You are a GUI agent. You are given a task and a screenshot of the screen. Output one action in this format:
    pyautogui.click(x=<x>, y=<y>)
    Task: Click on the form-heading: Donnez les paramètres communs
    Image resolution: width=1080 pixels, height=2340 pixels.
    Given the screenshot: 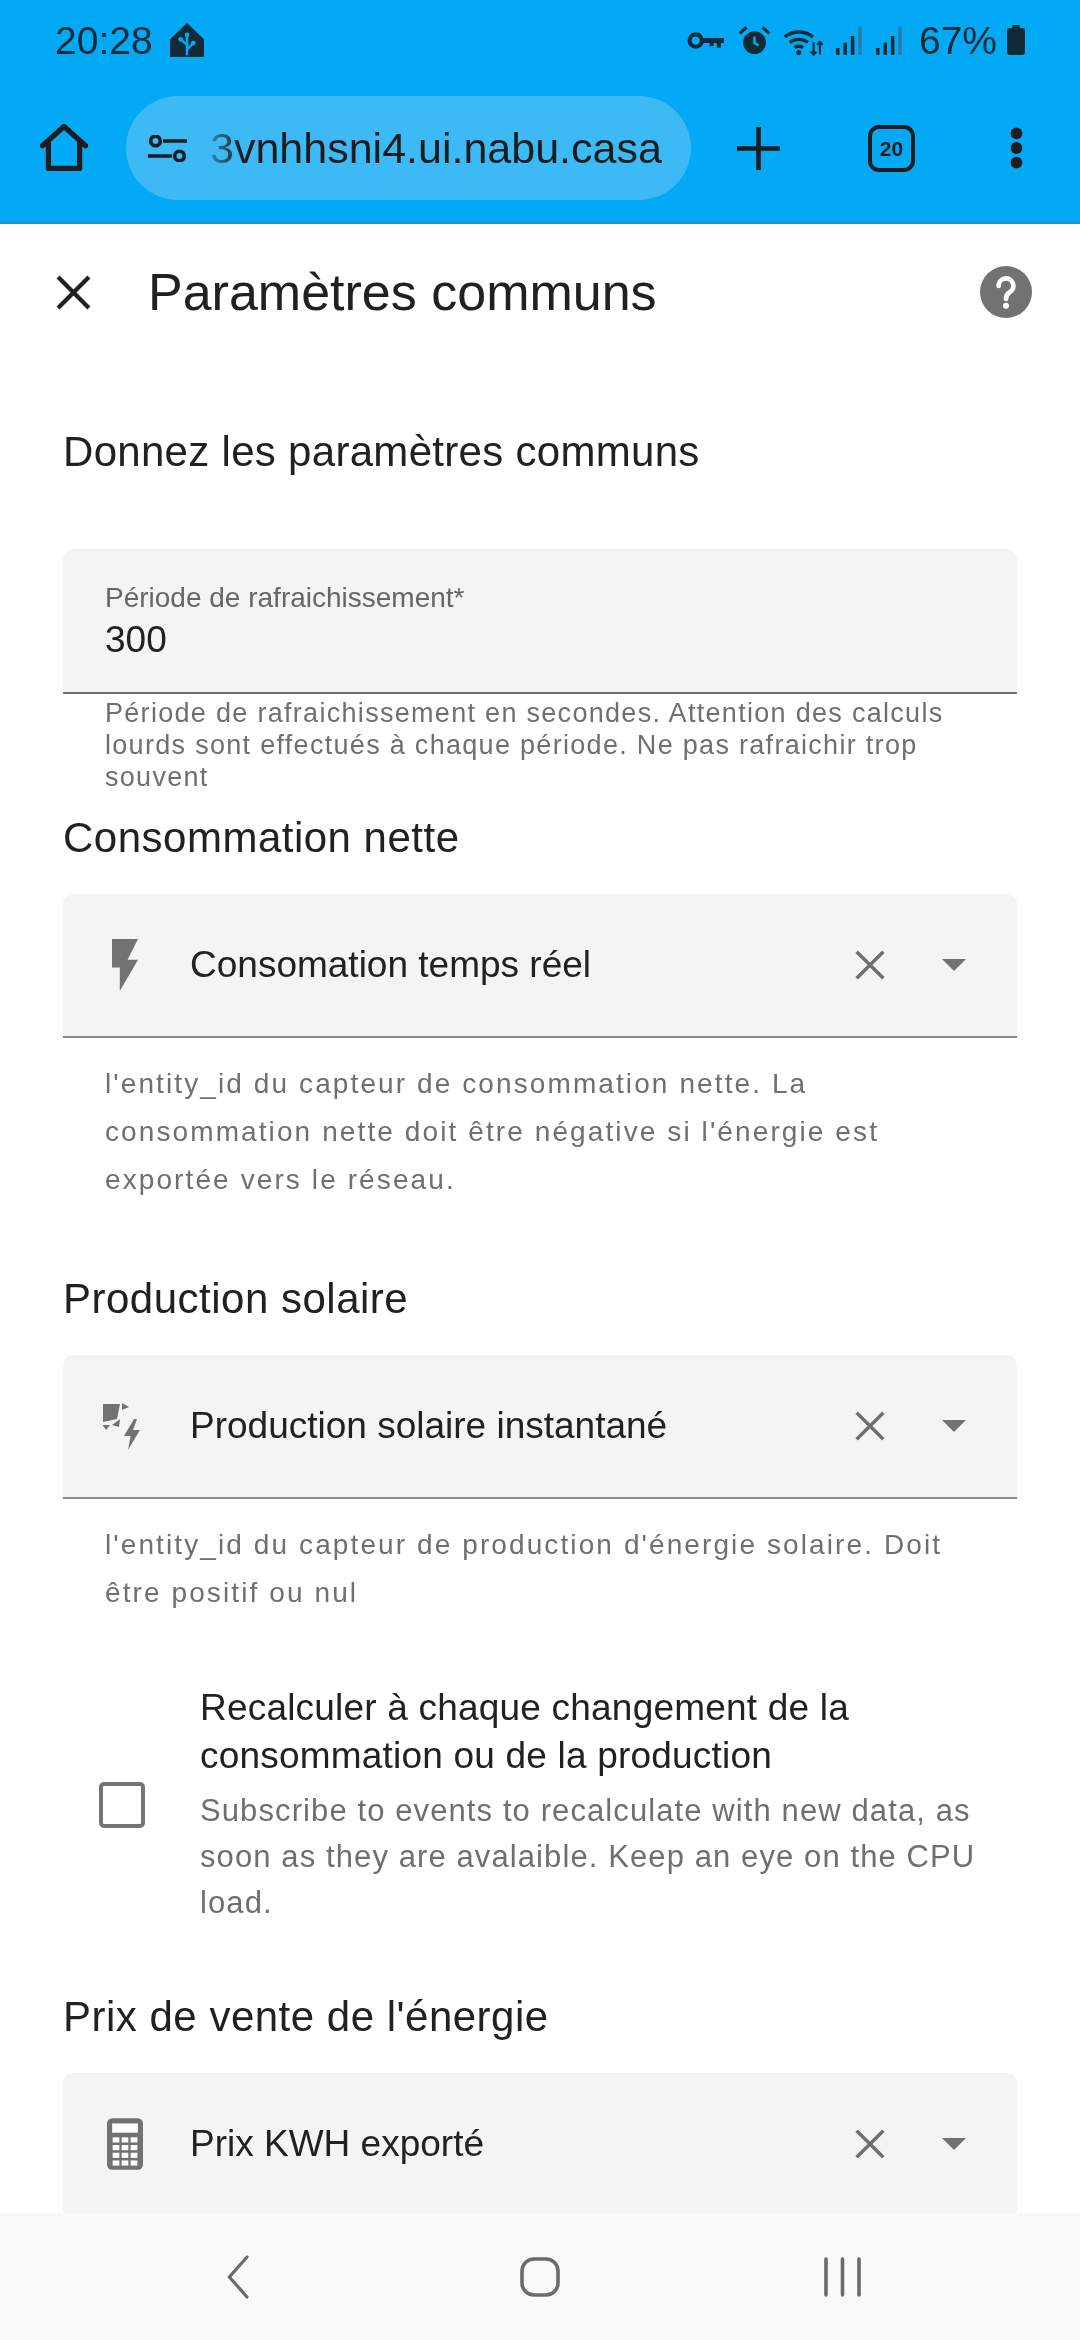 What is the action you would take?
    pyautogui.click(x=382, y=452)
    